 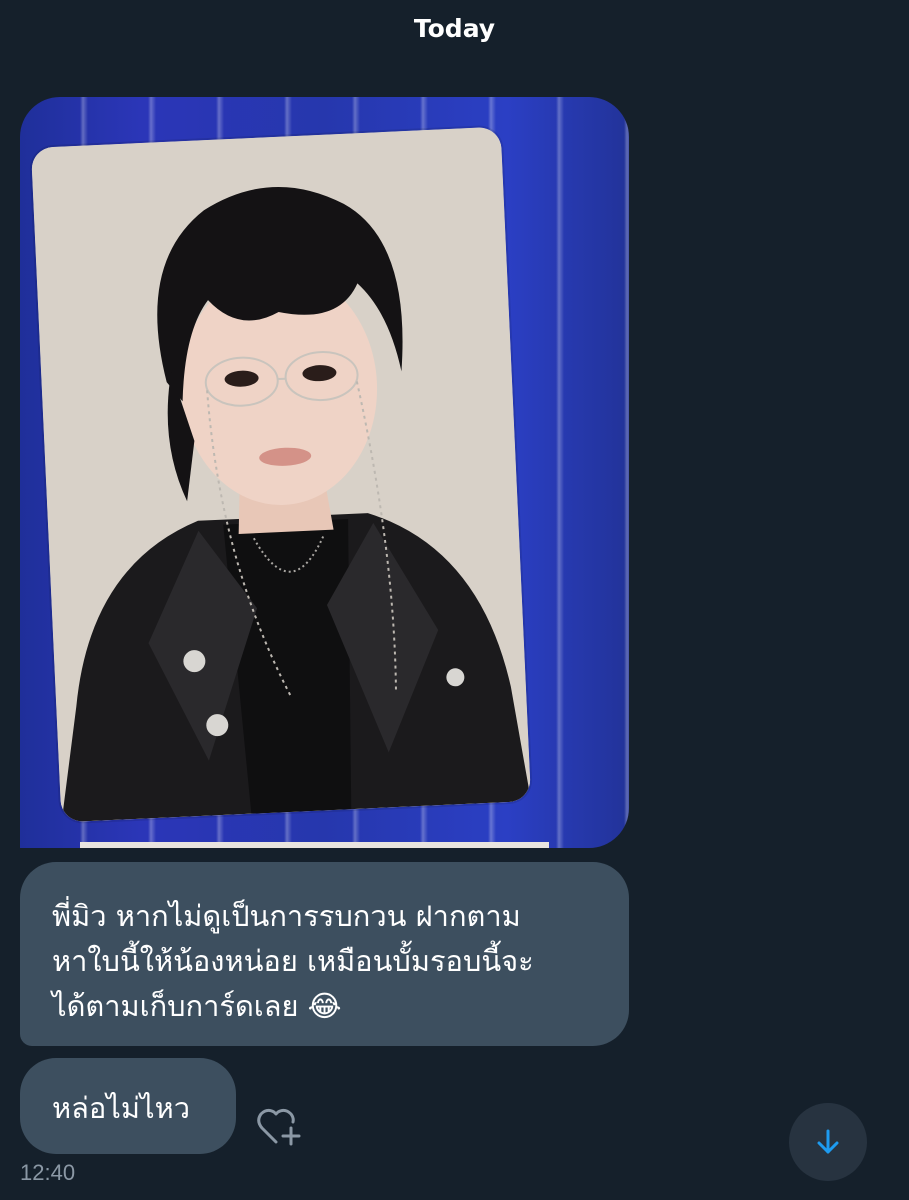 I want to click on date-header: Today, so click(x=454, y=28).